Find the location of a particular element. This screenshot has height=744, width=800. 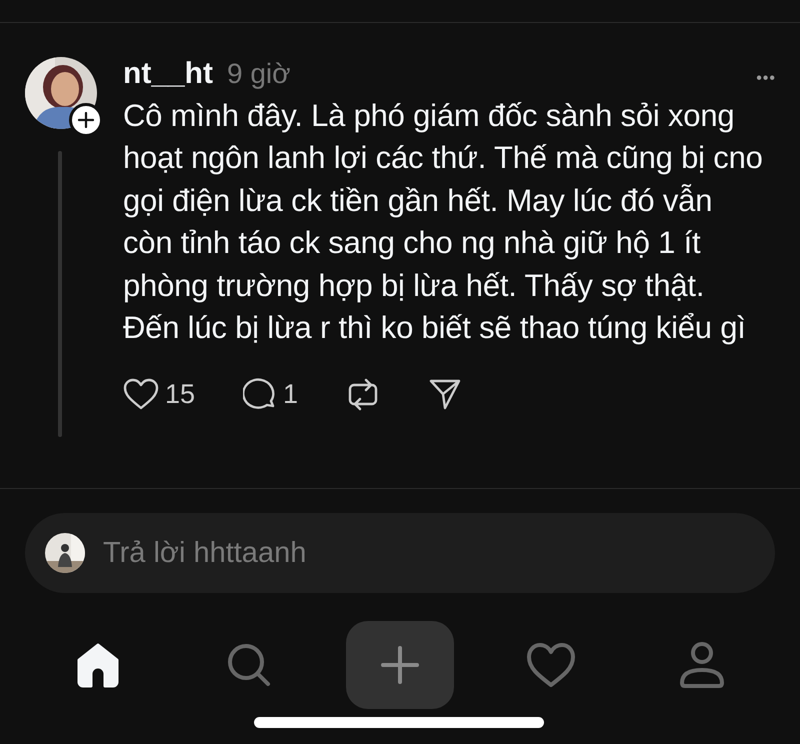

reply-field: Trả lời hhttaanh is located at coordinates (400, 553).